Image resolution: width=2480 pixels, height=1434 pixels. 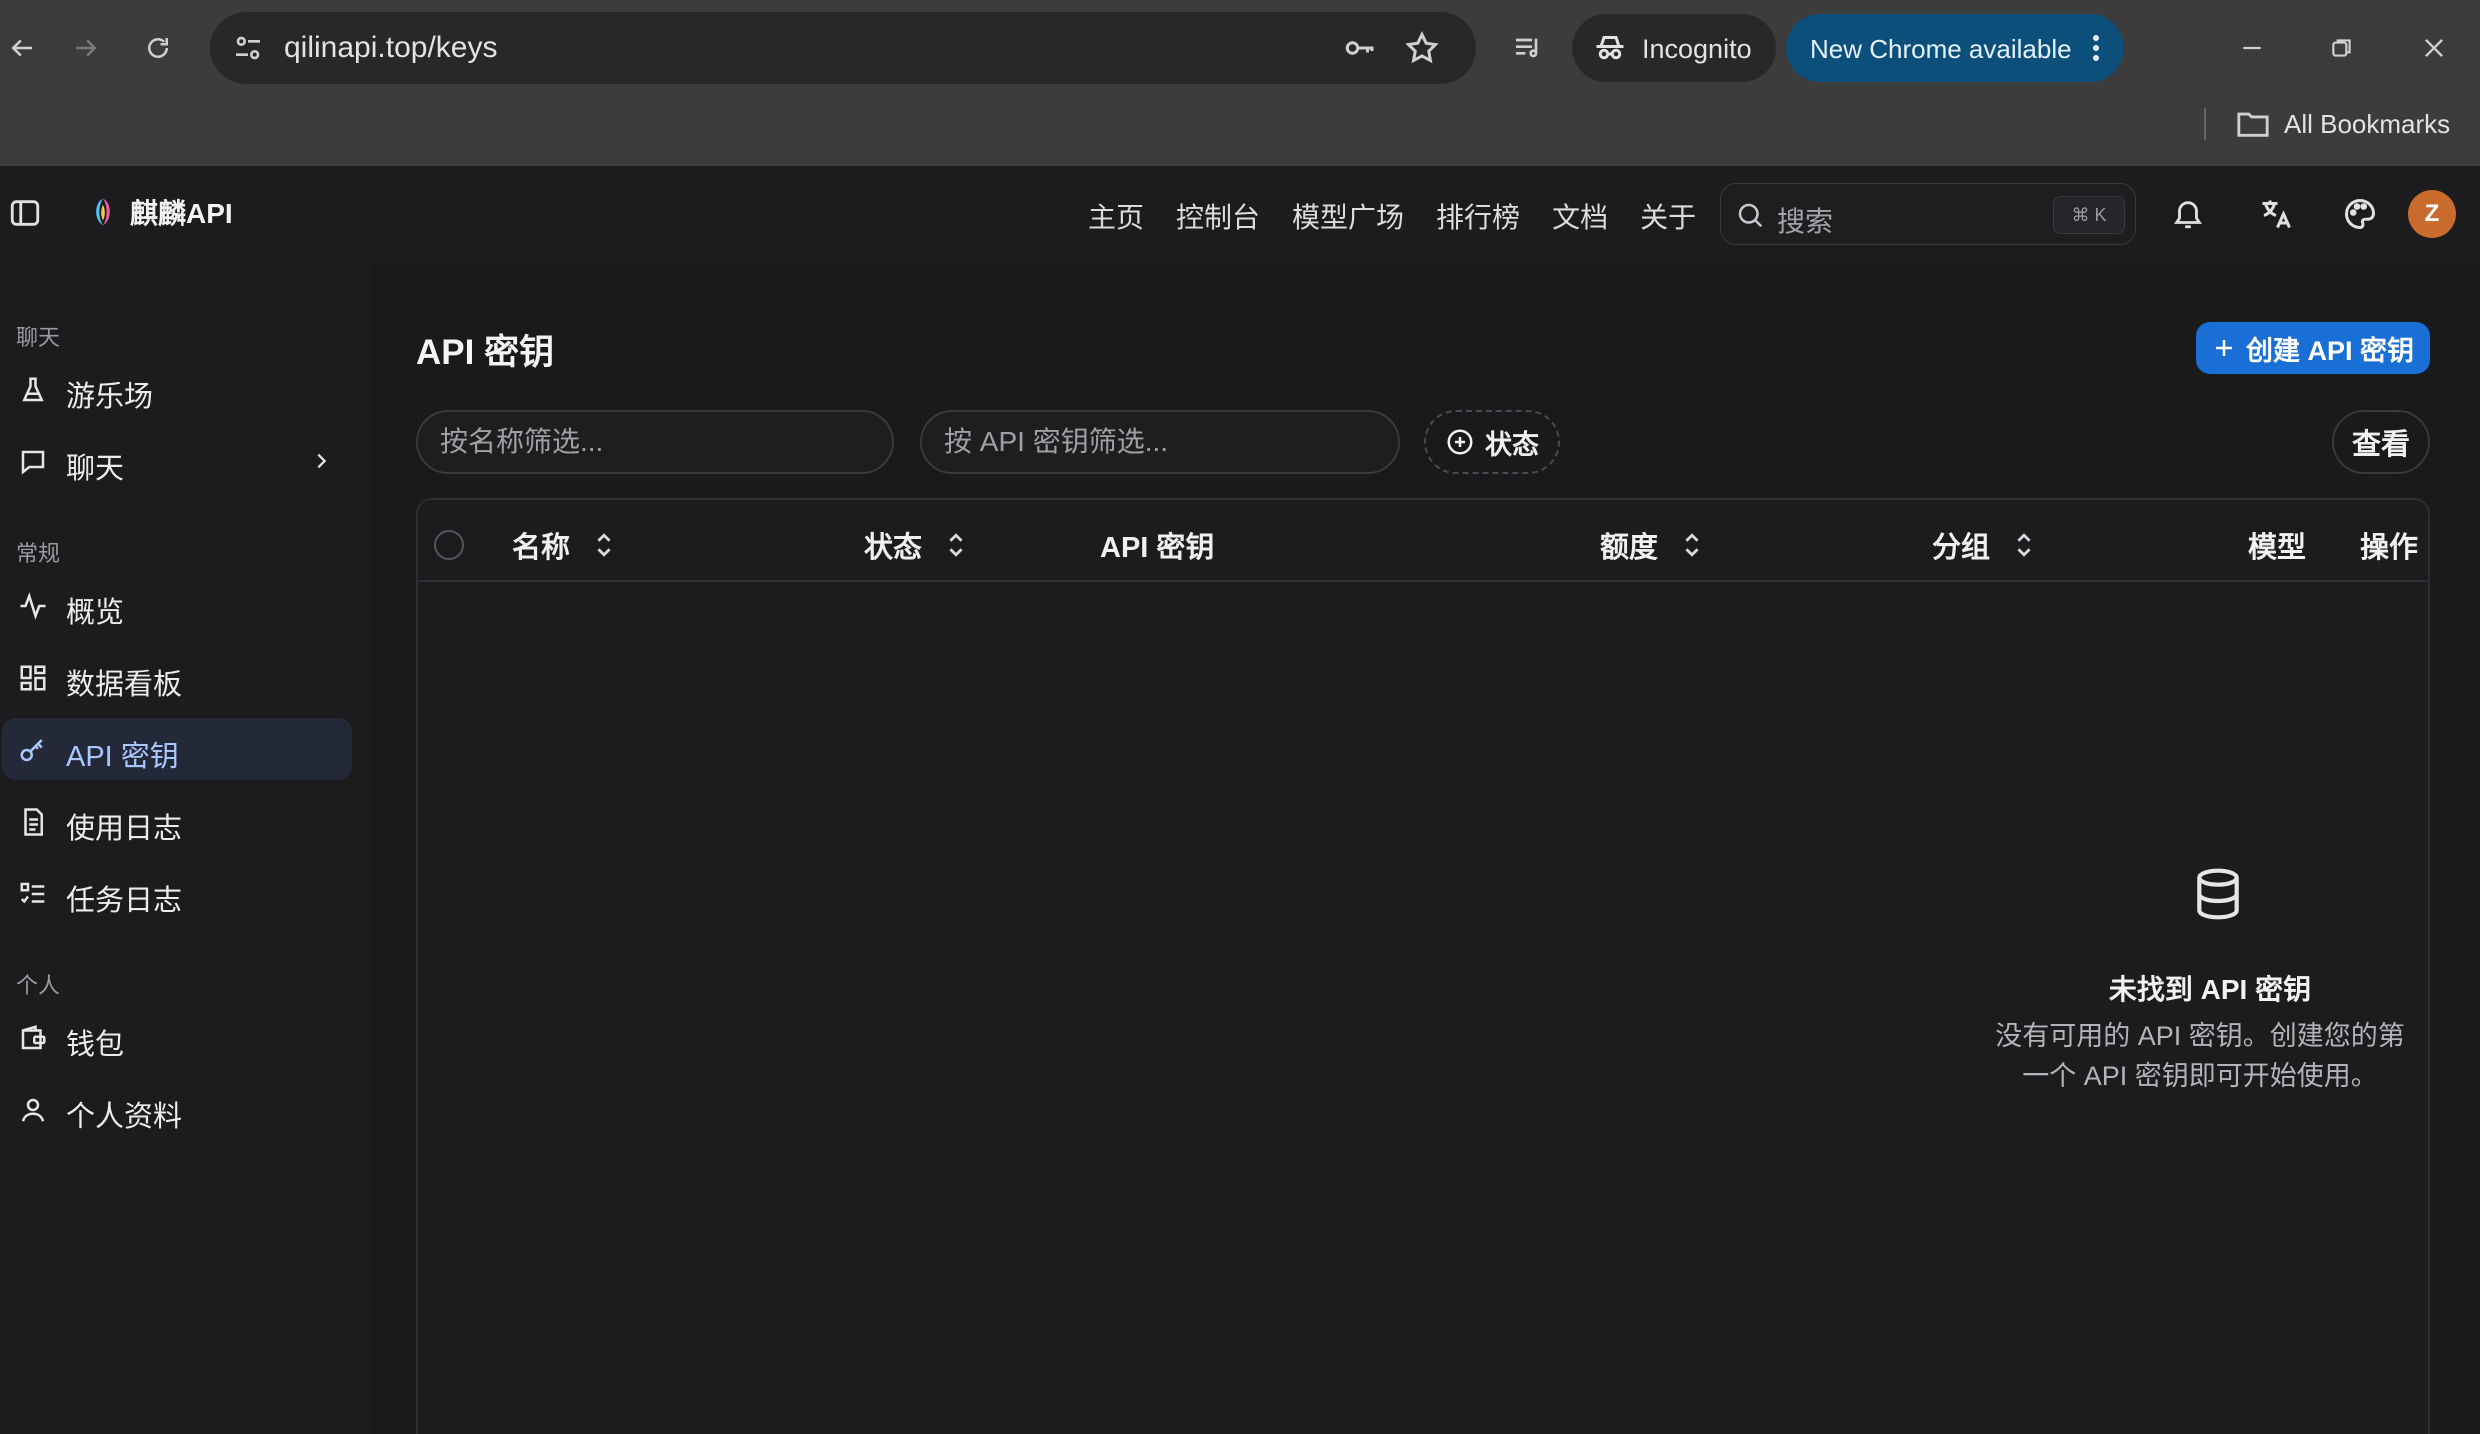 I want to click on dashboard-icon, so click(x=33, y=678).